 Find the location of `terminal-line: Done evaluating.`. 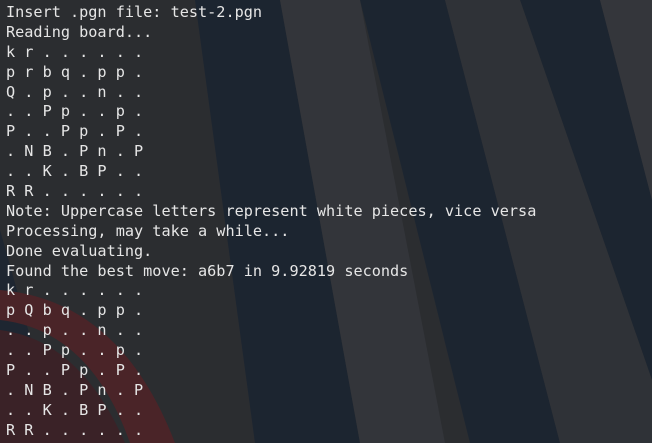

terminal-line: Done evaluating. is located at coordinates (79, 250).